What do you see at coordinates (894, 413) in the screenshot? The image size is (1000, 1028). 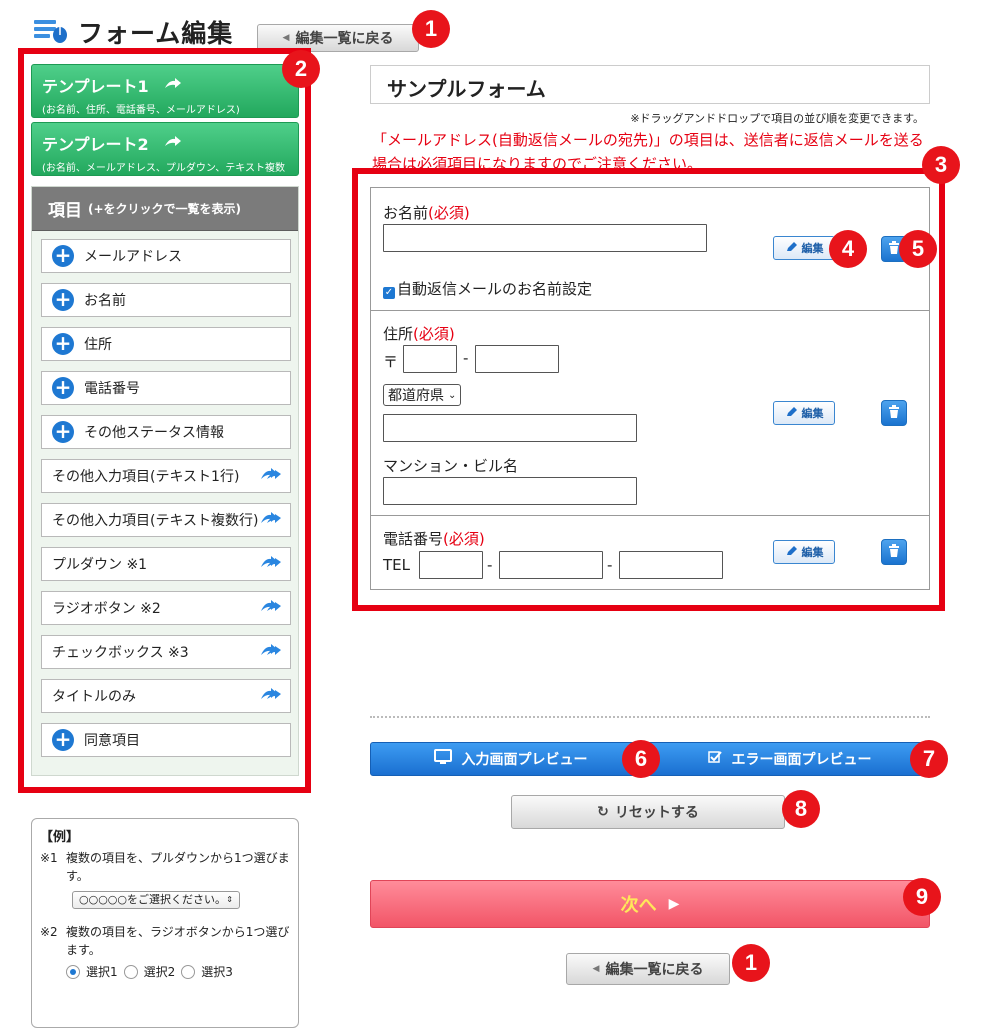 I see `delete-button-address` at bounding box center [894, 413].